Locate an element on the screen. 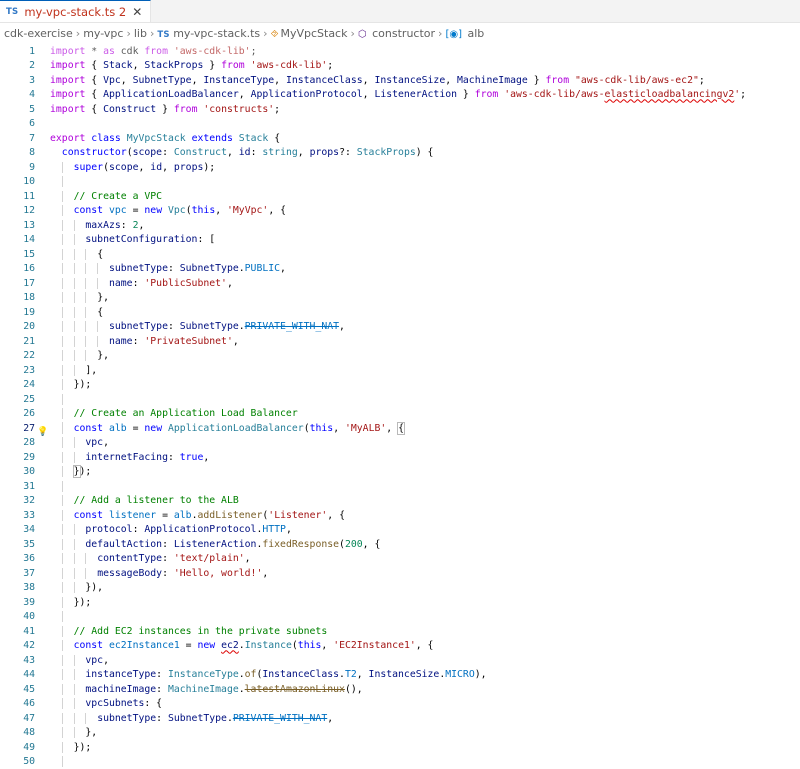  code-line: 25 is located at coordinates (400, 399).